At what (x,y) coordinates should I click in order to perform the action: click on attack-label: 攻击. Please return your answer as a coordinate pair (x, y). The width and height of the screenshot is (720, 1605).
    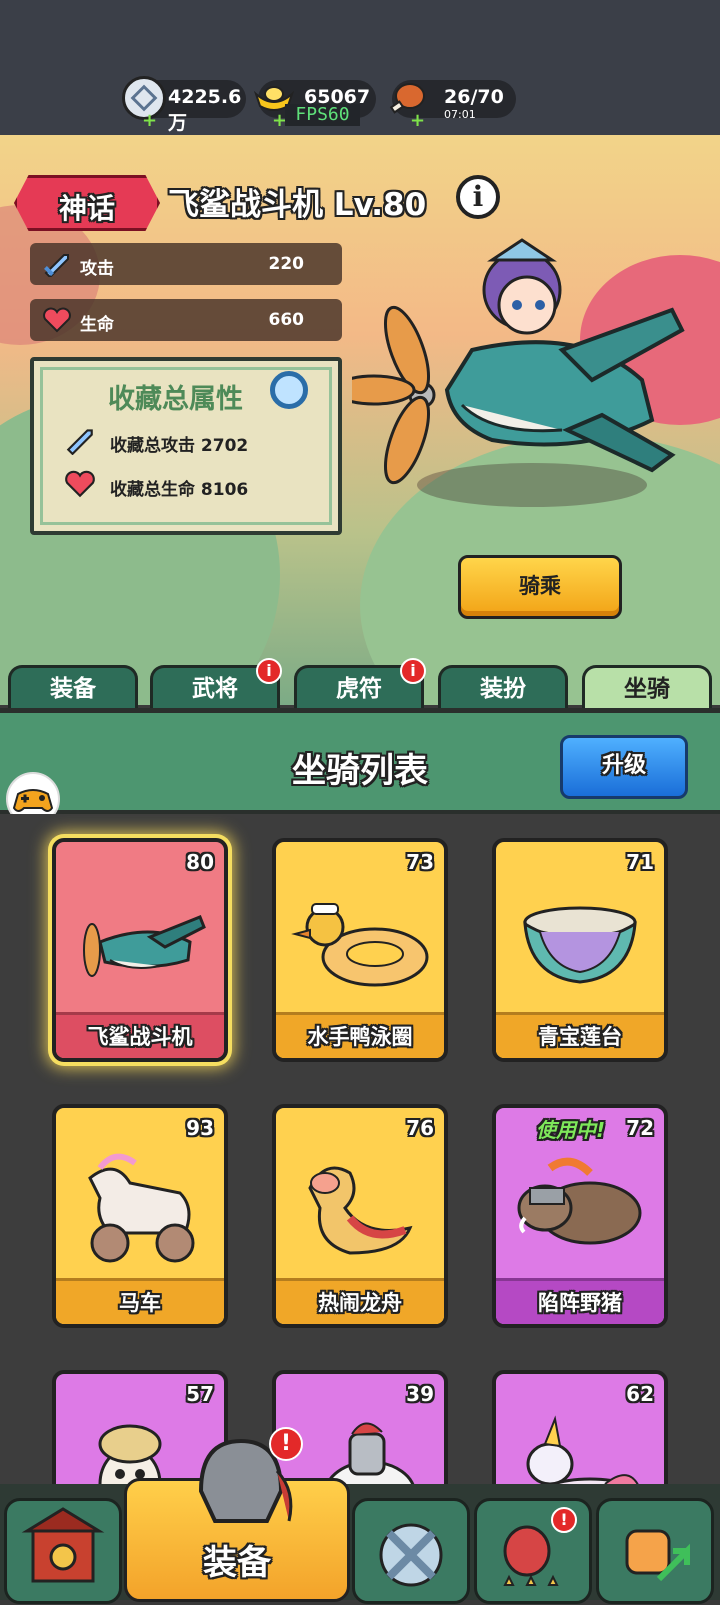
    Looking at the image, I should click on (97, 269).